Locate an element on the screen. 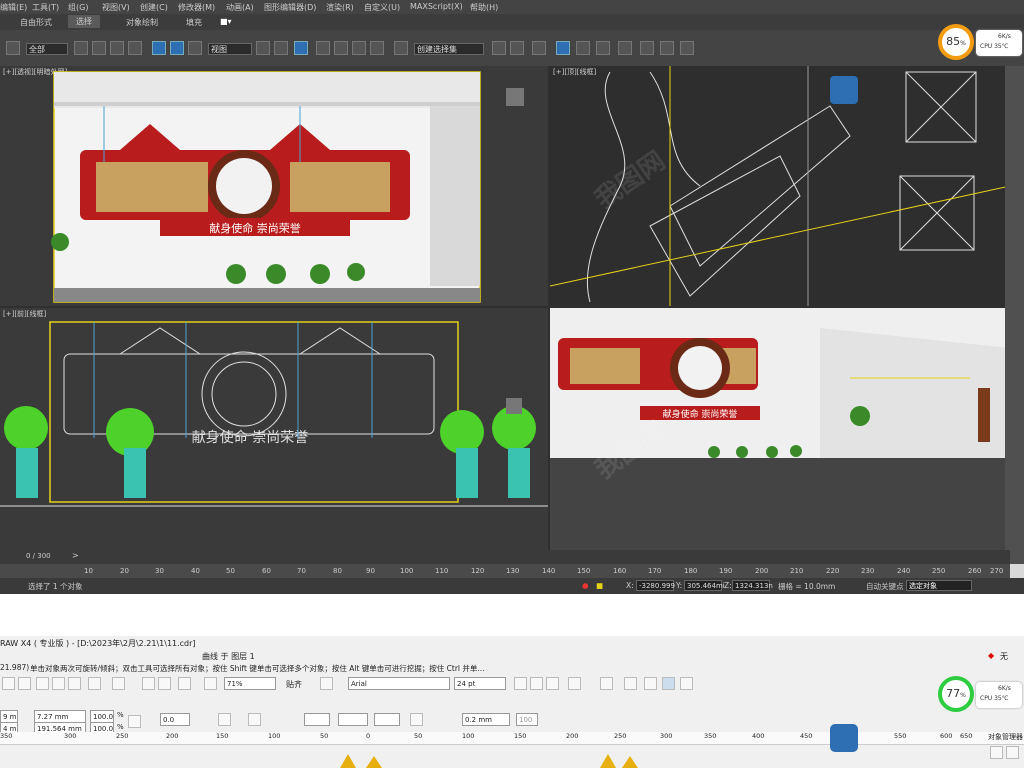 The width and height of the screenshot is (1024, 768). object-manager-tab: 对象管理器 is located at coordinates (1005, 737).